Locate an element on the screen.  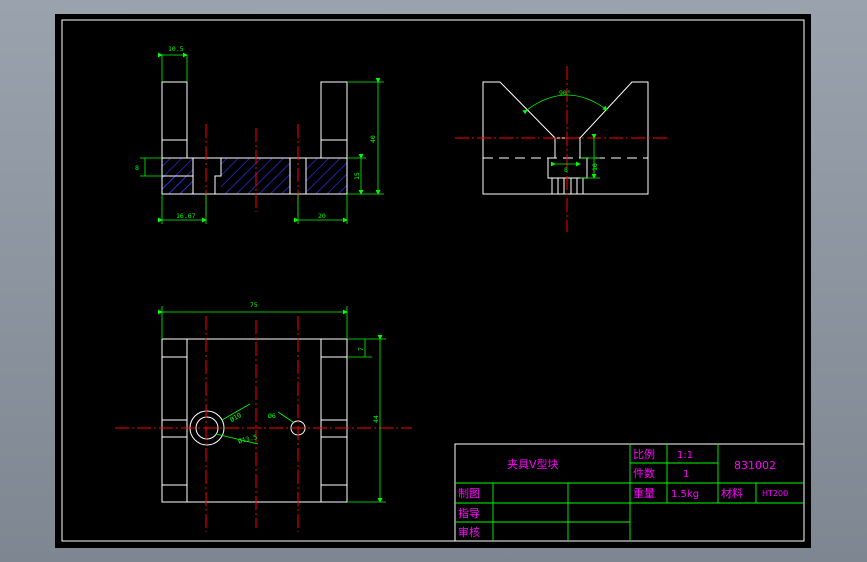
dim-plan-width: 75 is located at coordinates (254, 305).